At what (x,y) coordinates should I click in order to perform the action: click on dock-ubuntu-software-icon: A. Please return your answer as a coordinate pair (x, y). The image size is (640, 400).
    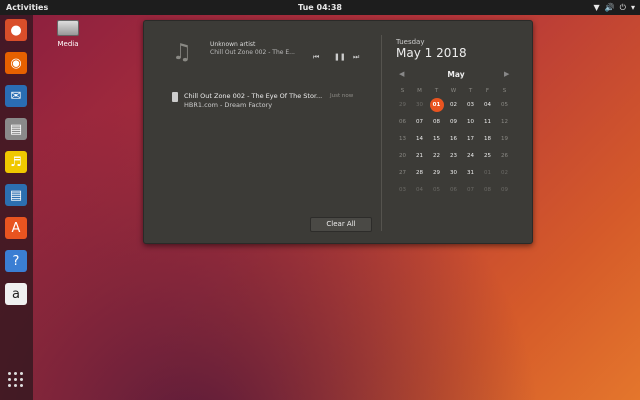
    Looking at the image, I should click on (16, 228).